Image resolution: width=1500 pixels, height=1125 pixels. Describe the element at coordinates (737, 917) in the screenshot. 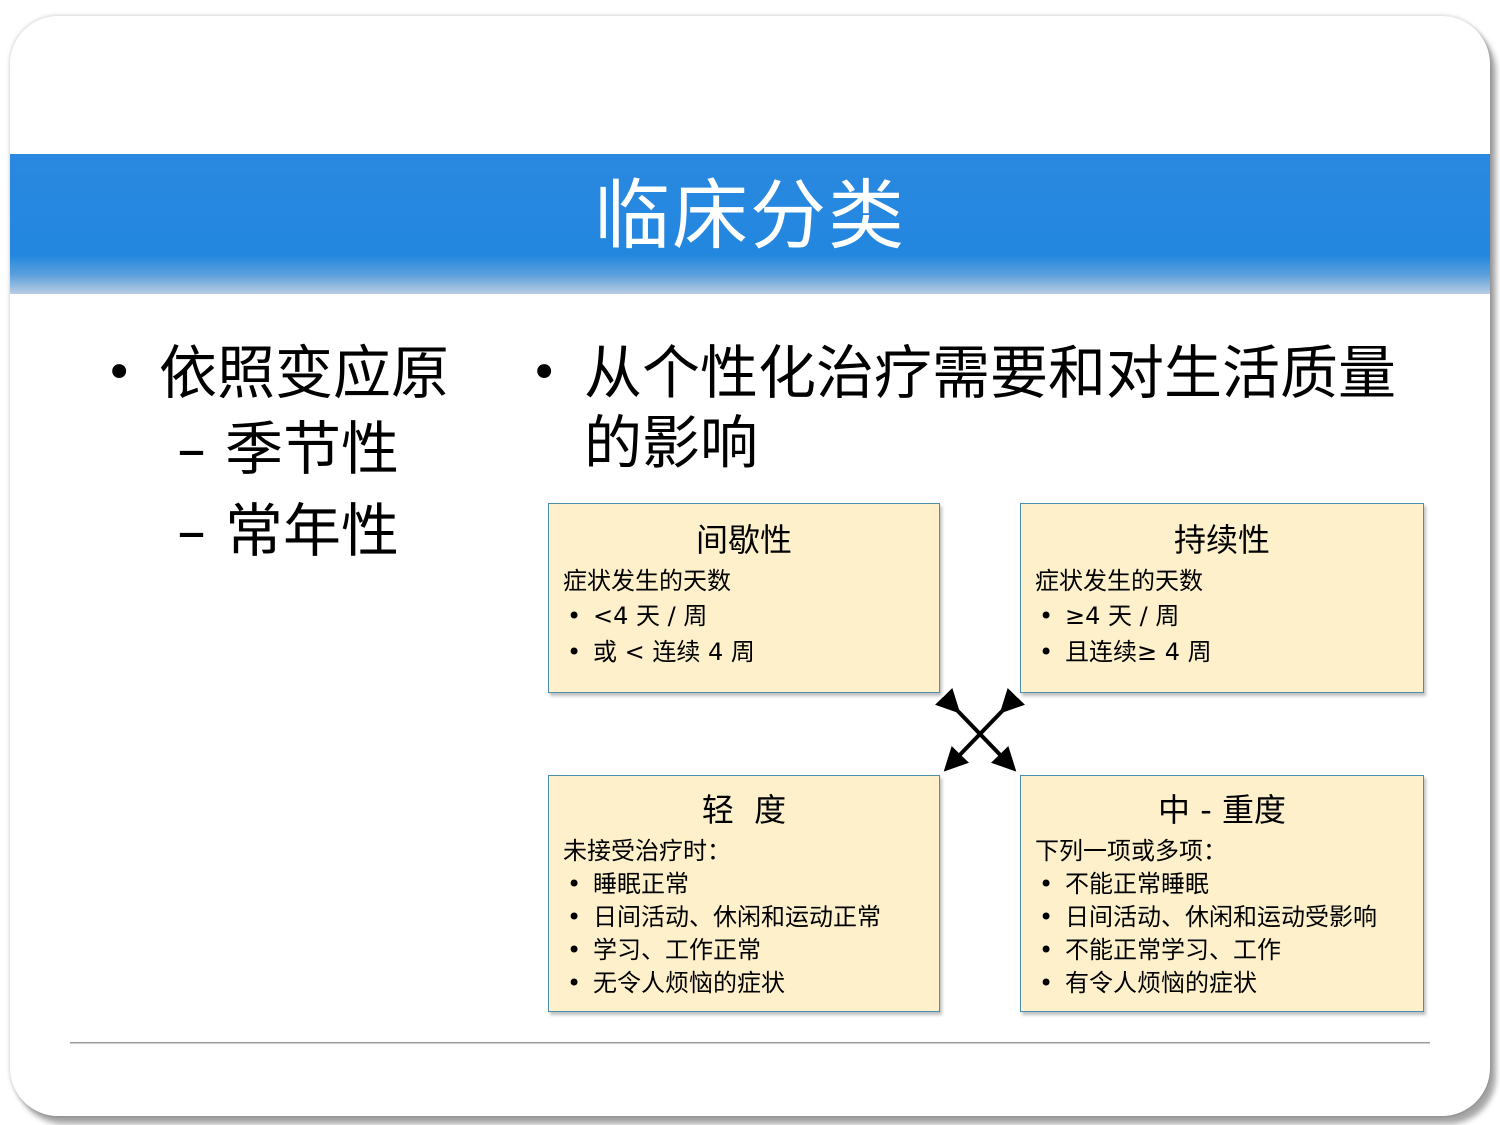

I see `list-item-text: 日间活动、休闲和运动正常` at that location.